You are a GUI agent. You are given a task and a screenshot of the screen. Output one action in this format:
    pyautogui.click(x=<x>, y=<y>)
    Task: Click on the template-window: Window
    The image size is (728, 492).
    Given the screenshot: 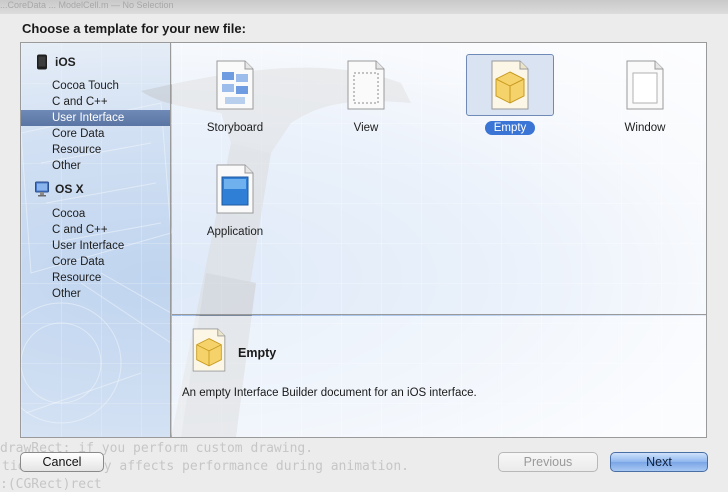 What is the action you would take?
    pyautogui.click(x=645, y=96)
    